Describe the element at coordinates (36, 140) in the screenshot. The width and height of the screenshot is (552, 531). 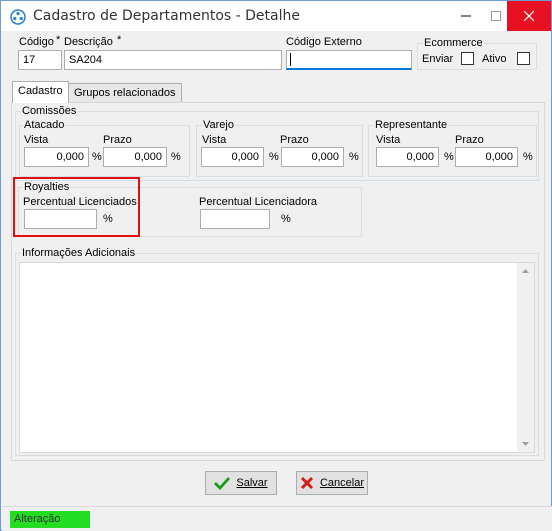
I see `atacado-vista-label: Vista` at that location.